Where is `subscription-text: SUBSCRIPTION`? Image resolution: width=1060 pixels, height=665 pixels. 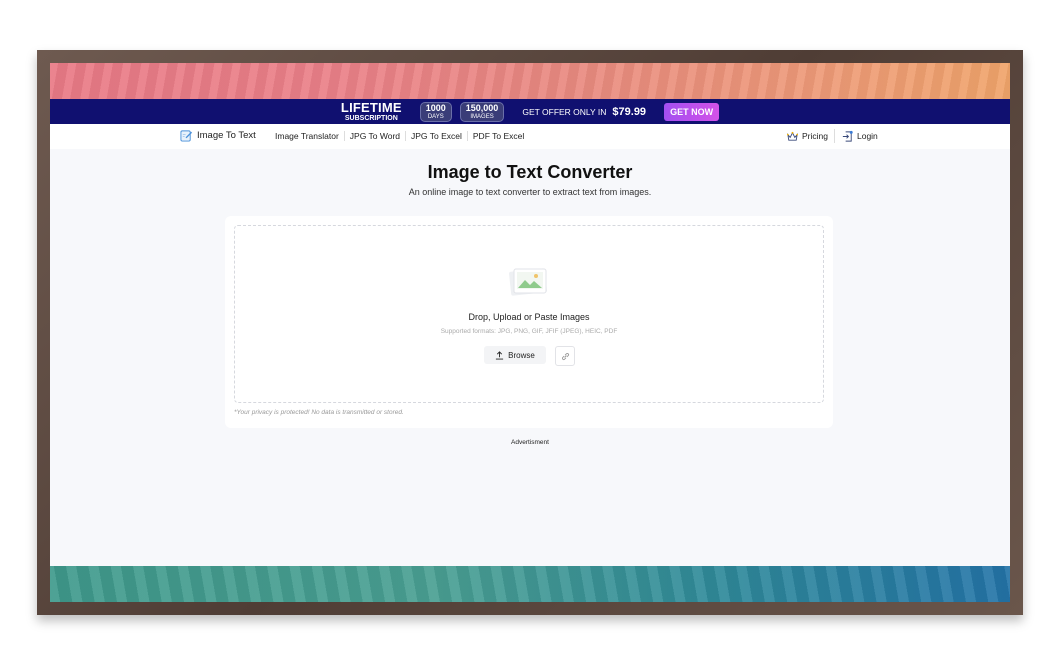 subscription-text: SUBSCRIPTION is located at coordinates (371, 118).